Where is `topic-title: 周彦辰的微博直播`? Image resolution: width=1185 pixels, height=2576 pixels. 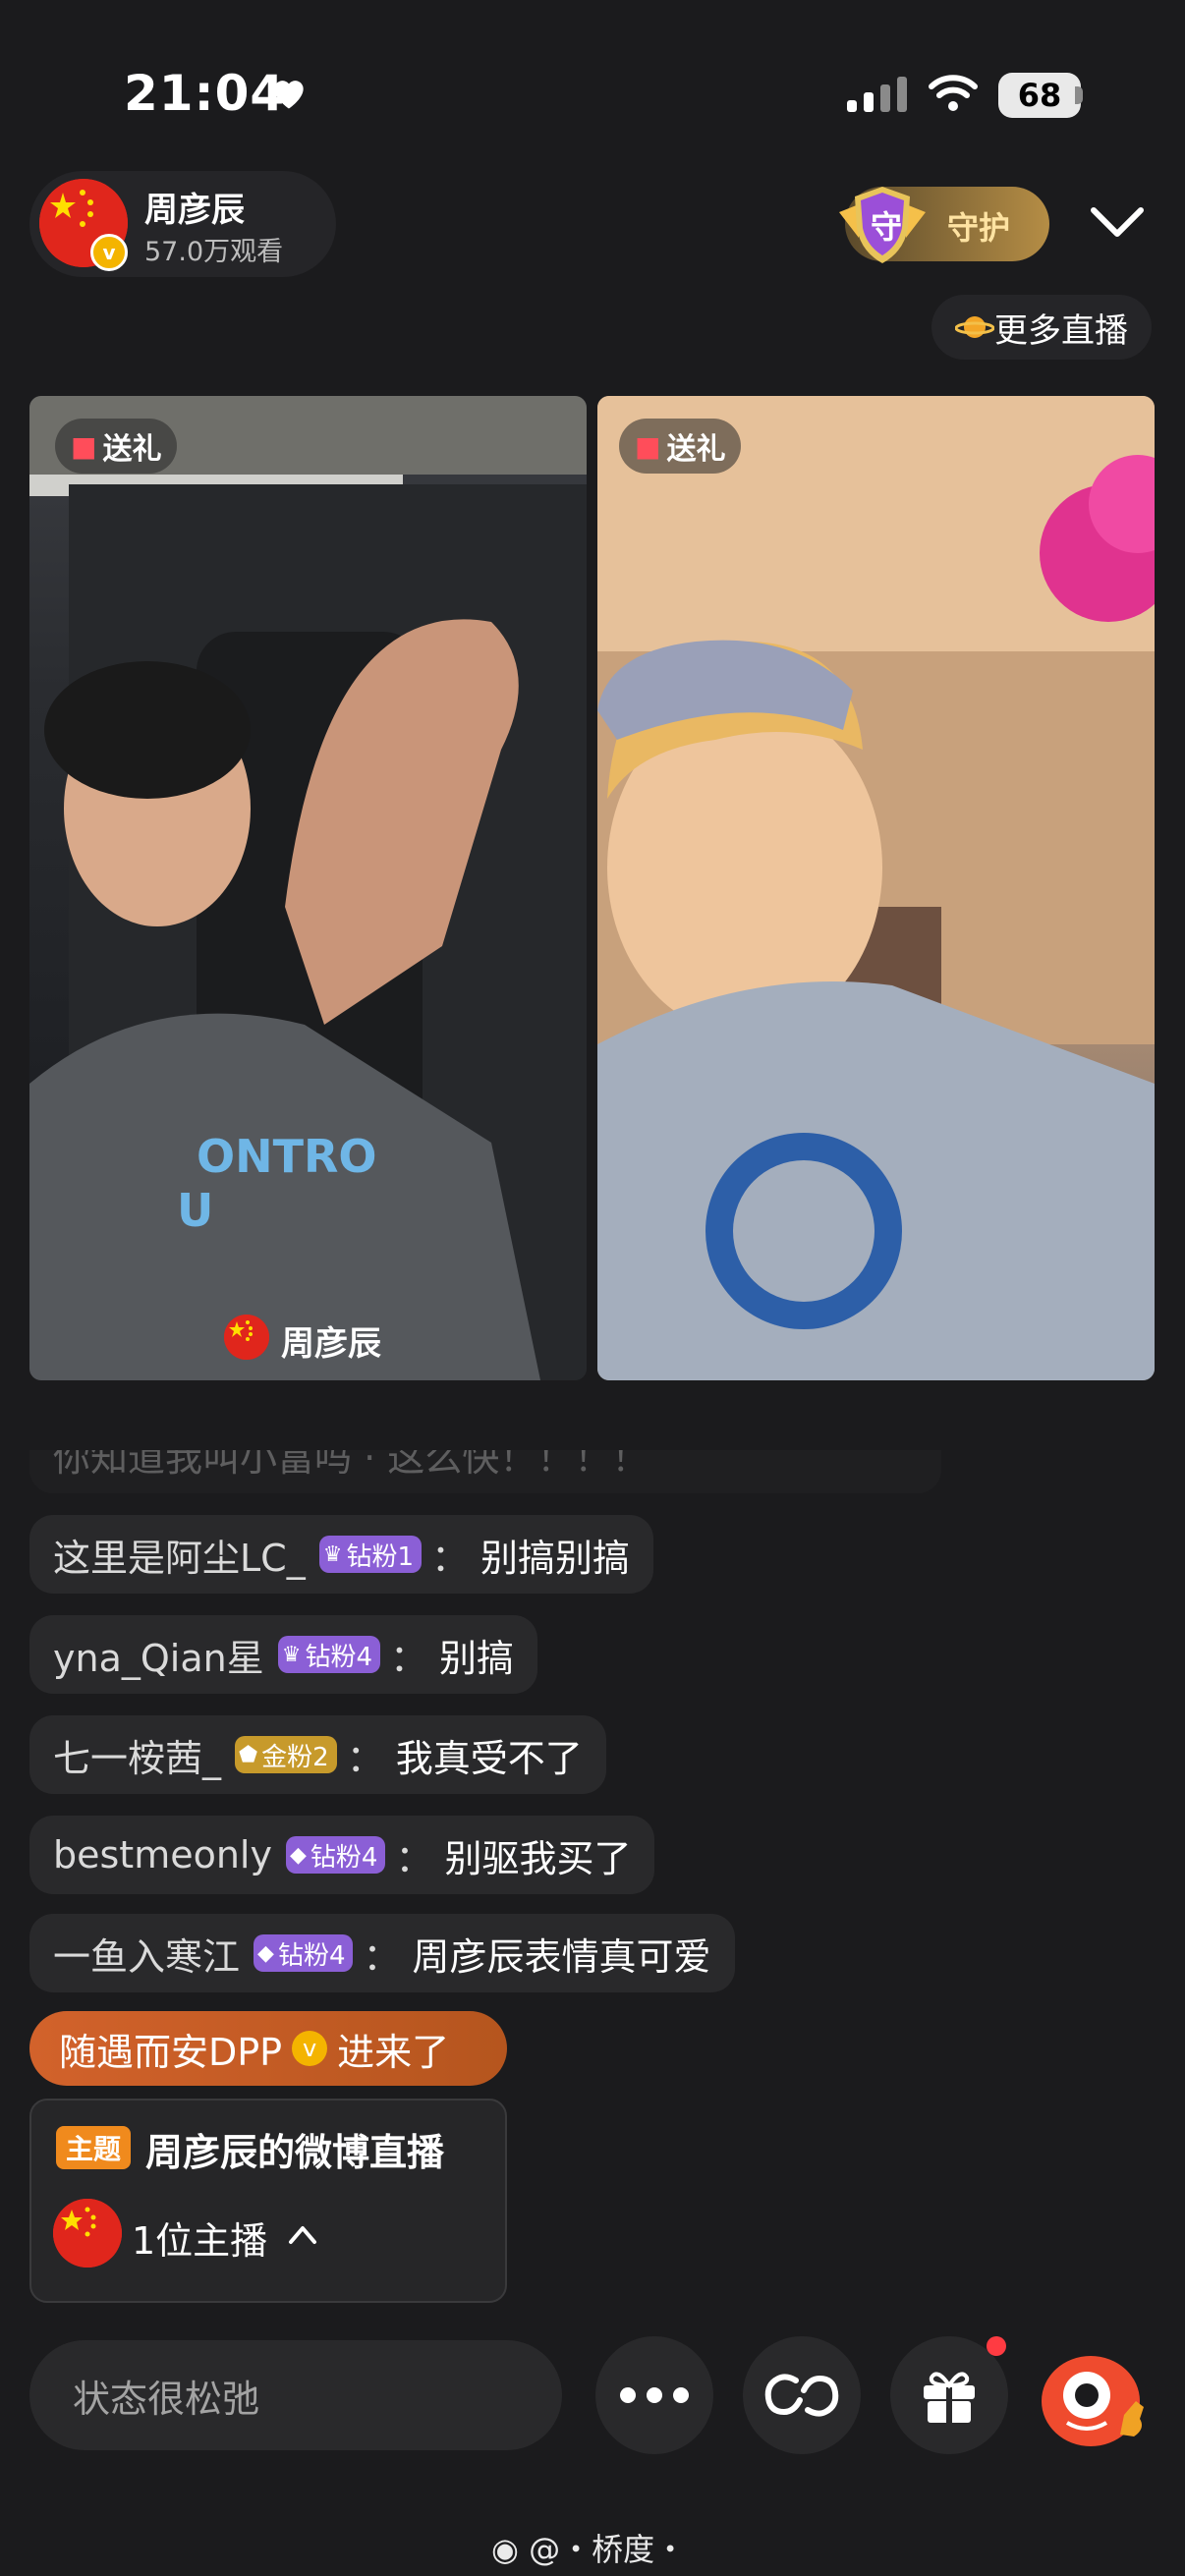
topic-title: 周彦辰的微博直播 is located at coordinates (295, 2152).